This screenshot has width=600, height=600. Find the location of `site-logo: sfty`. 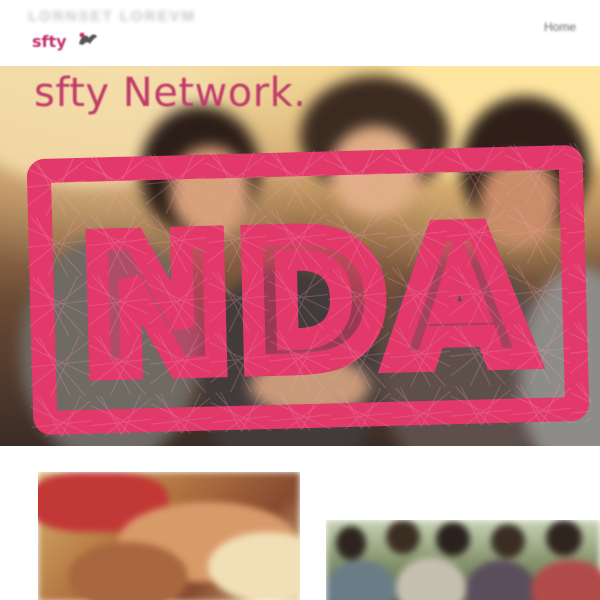

site-logo: sfty is located at coordinates (67, 42).